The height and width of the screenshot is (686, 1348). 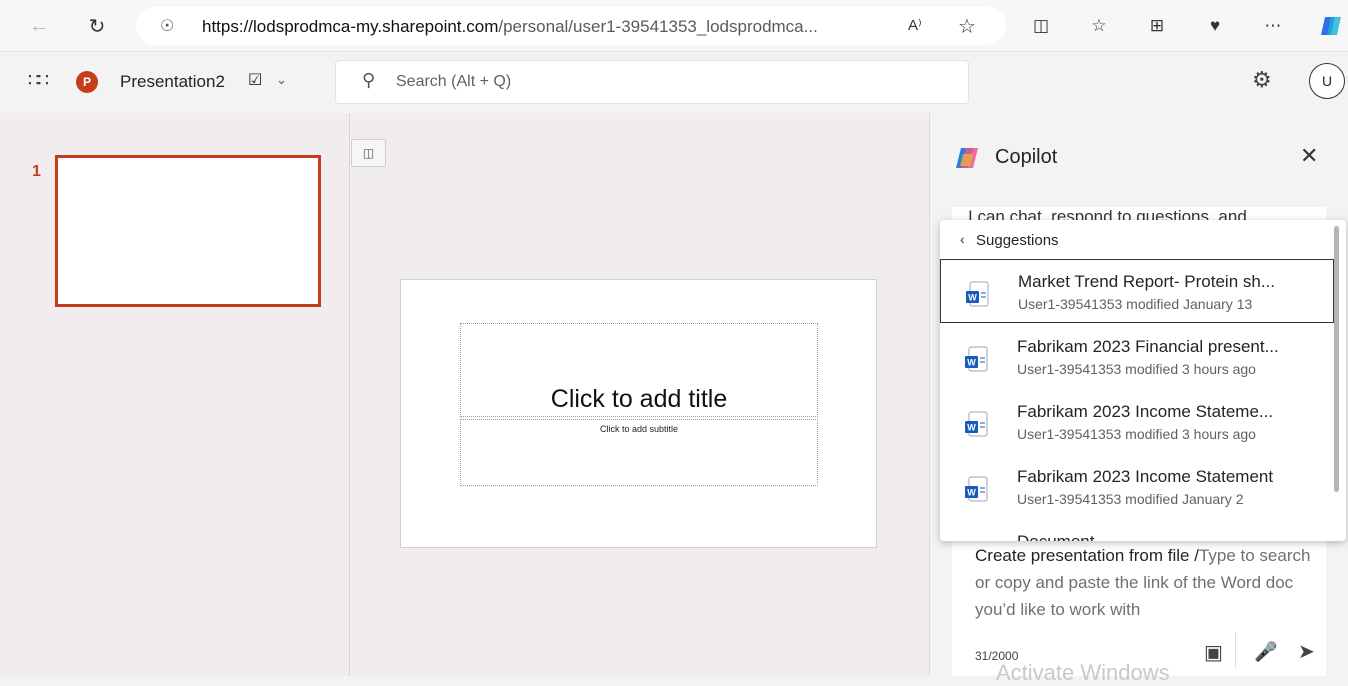 What do you see at coordinates (967, 158) in the screenshot?
I see `copilot-logo-icon` at bounding box center [967, 158].